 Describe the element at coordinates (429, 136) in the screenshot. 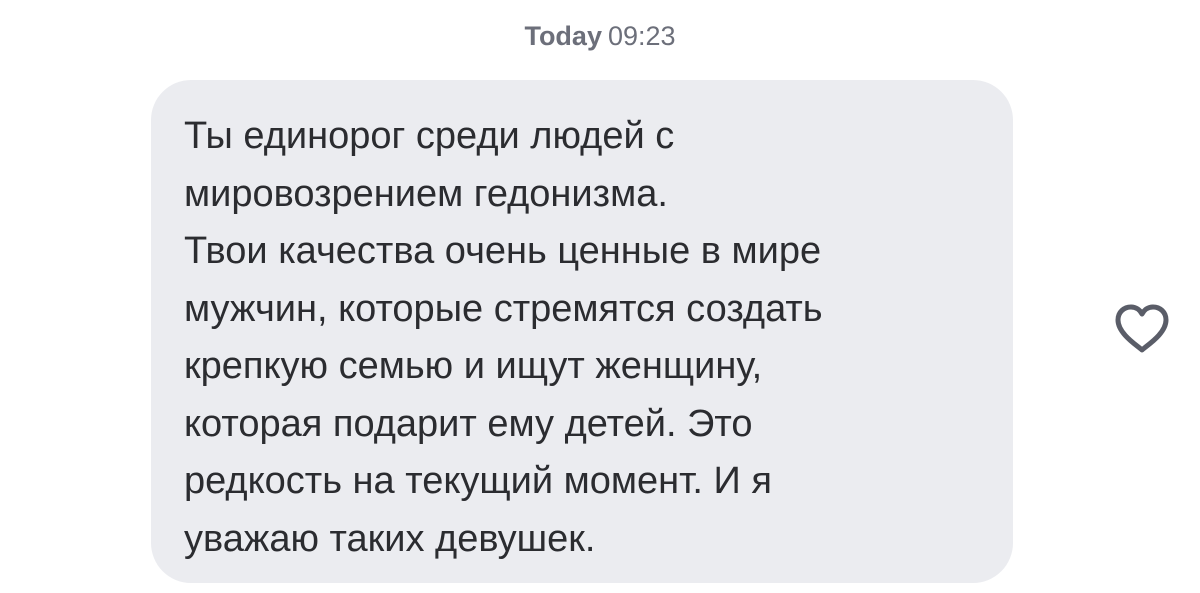

I see `message-text-line: Ты единорог среди людей с` at that location.